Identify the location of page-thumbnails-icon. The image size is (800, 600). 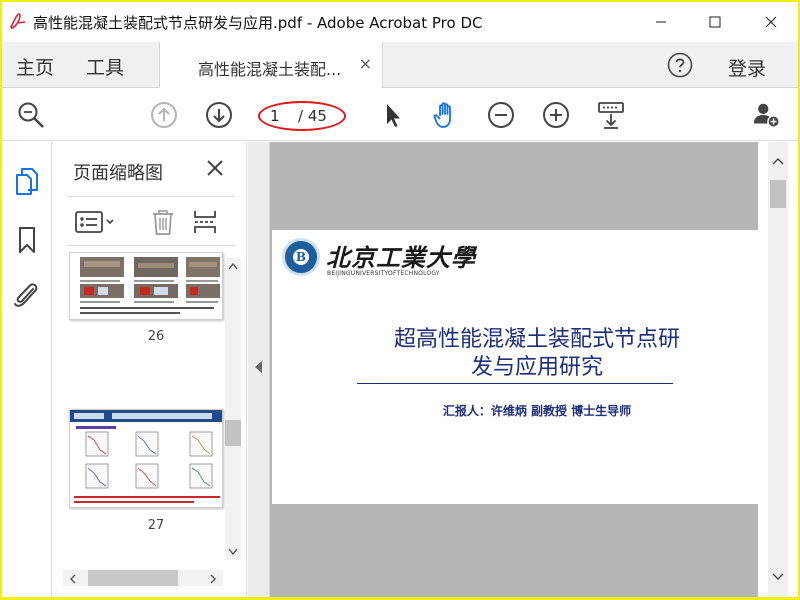
(27, 181).